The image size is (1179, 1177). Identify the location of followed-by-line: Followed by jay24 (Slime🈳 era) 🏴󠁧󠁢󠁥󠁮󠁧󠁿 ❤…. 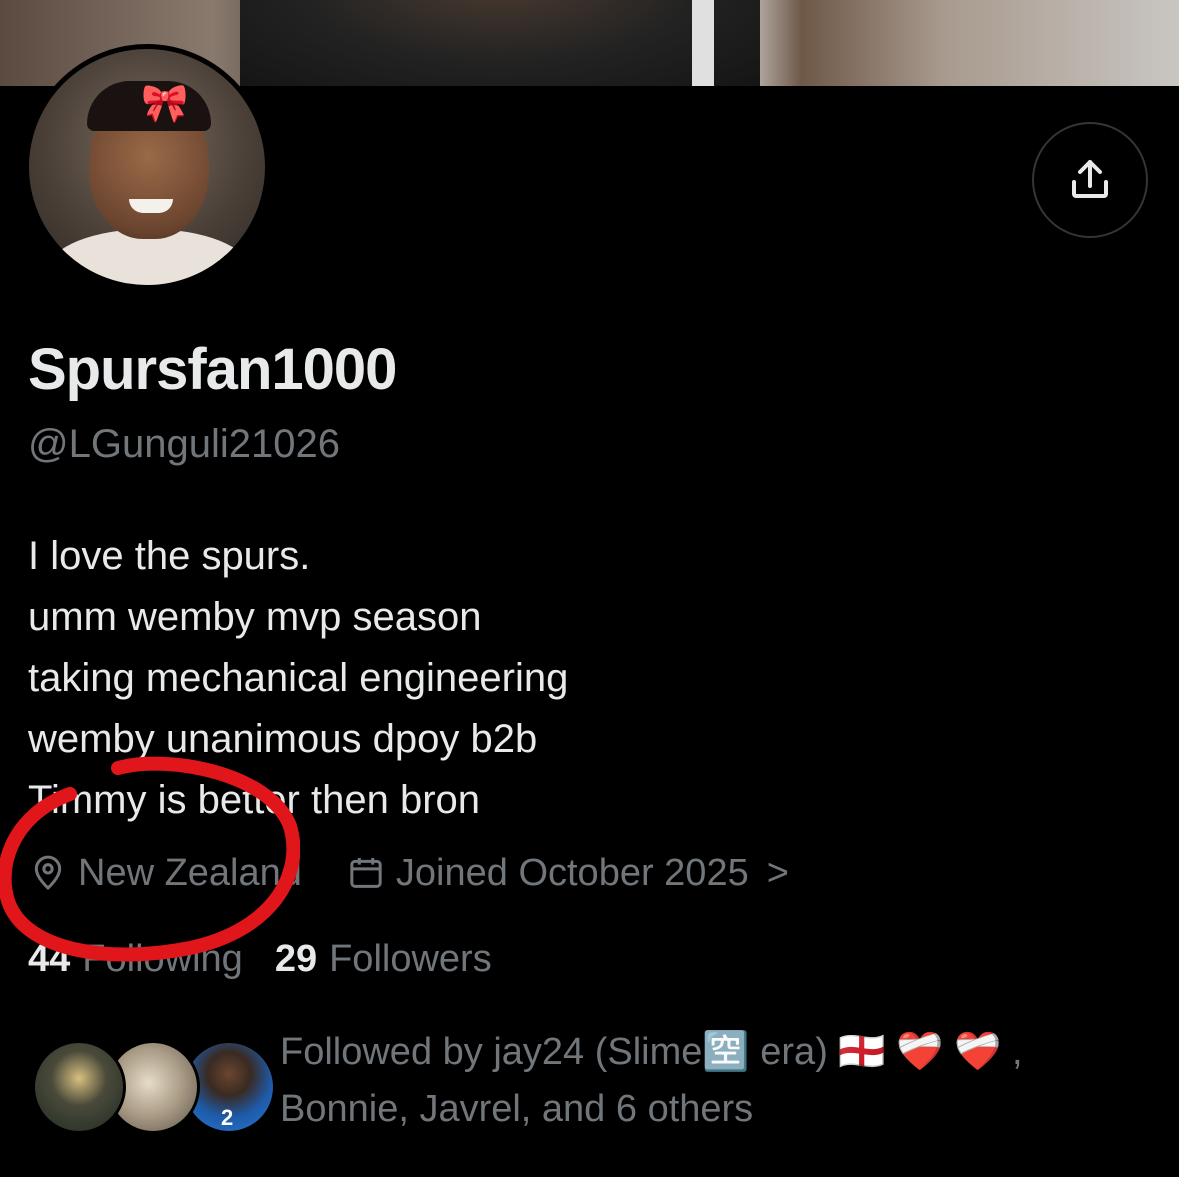
(651, 1052).